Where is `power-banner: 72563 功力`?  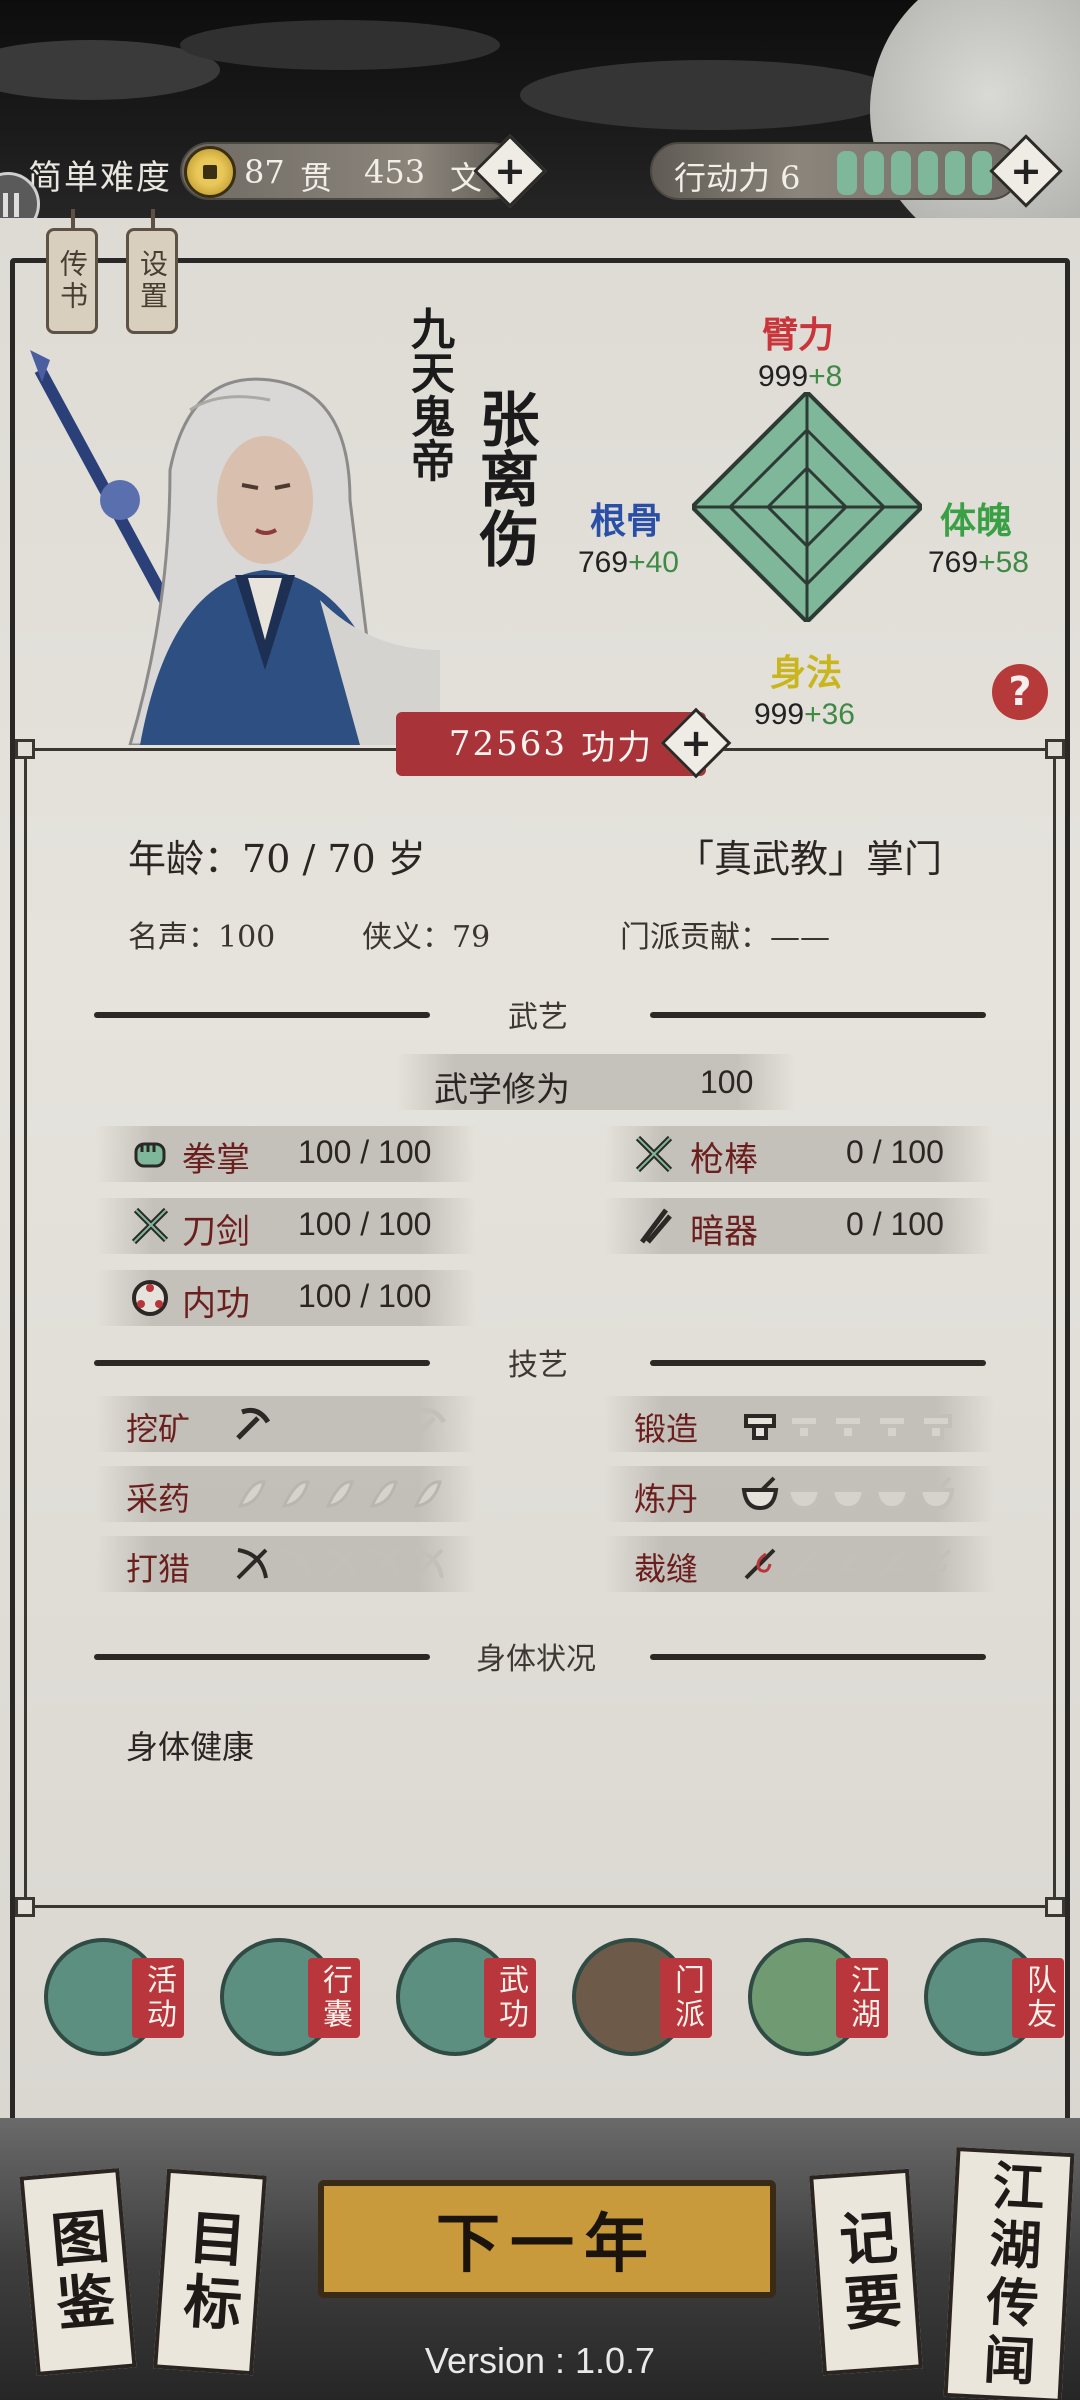
power-banner: 72563 功力 is located at coordinates (551, 744).